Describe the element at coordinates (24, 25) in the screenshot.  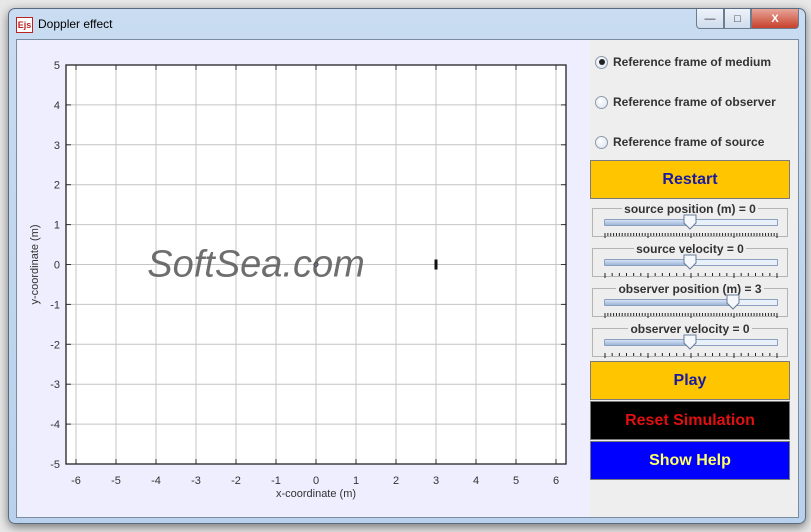
I see `ejs-app-icon: Ejs` at that location.